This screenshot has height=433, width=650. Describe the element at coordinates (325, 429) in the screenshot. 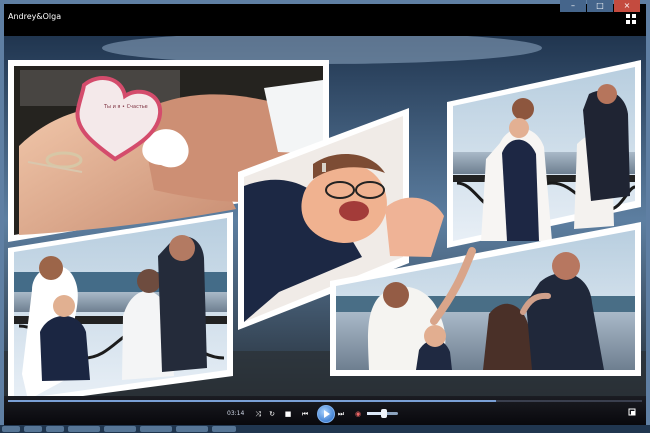

I see `taskbar` at that location.